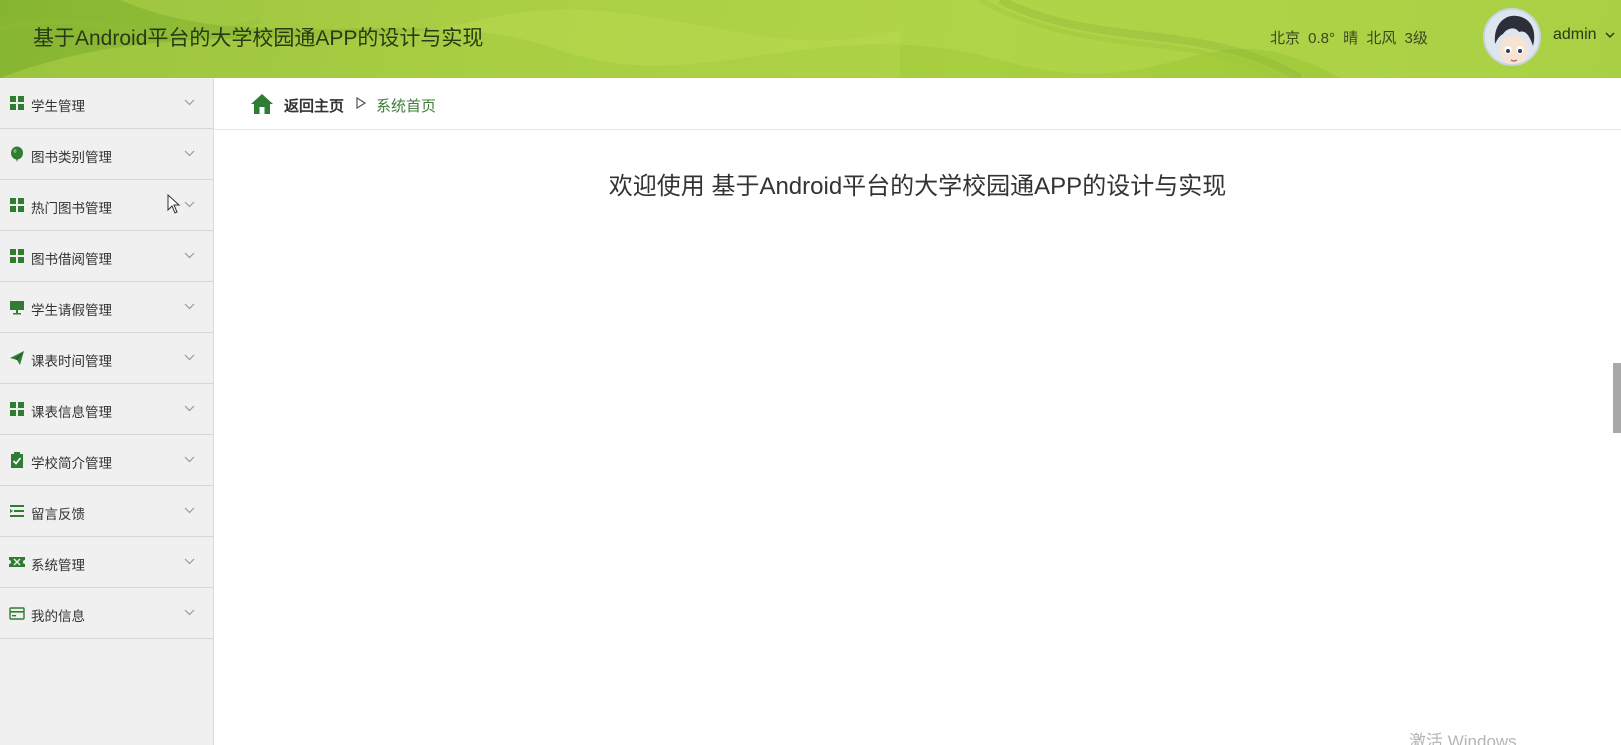 The width and height of the screenshot is (1621, 745). What do you see at coordinates (107, 103) in the screenshot?
I see `sidebar-item-student: 学生管理` at bounding box center [107, 103].